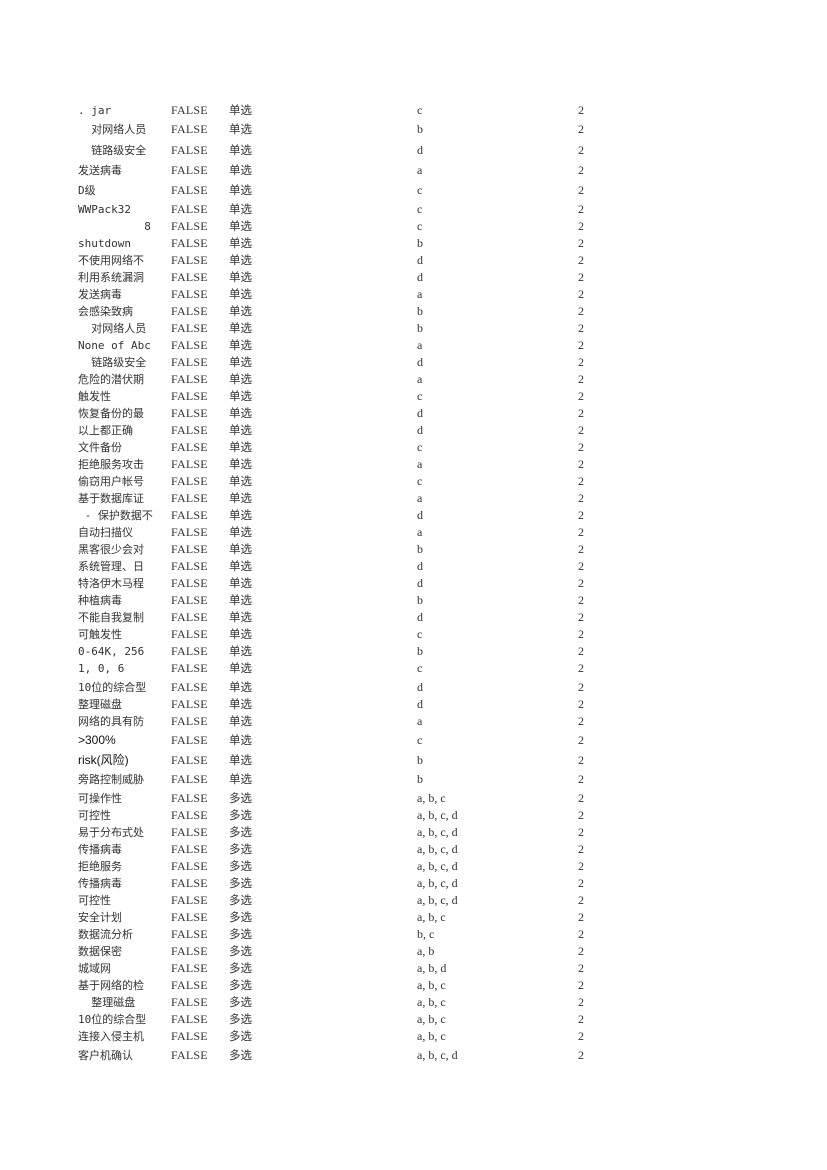  Describe the element at coordinates (413, 190) in the screenshot. I see `table-row: D级 FALSE 单选 c 2` at that location.